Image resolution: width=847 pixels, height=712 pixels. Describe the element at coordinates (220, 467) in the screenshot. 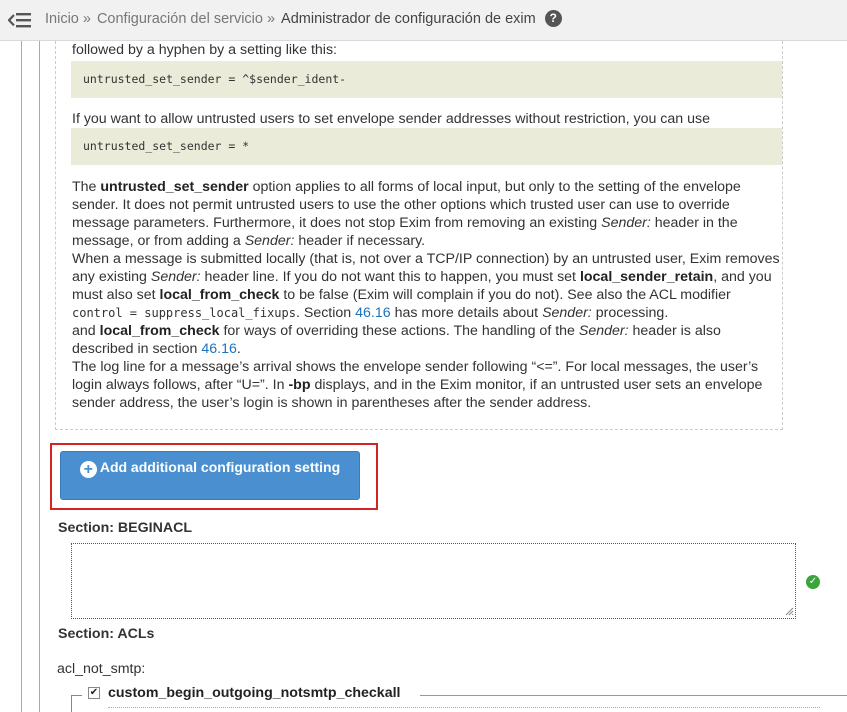

I see `add-button-label: Add additional configuration setting` at that location.